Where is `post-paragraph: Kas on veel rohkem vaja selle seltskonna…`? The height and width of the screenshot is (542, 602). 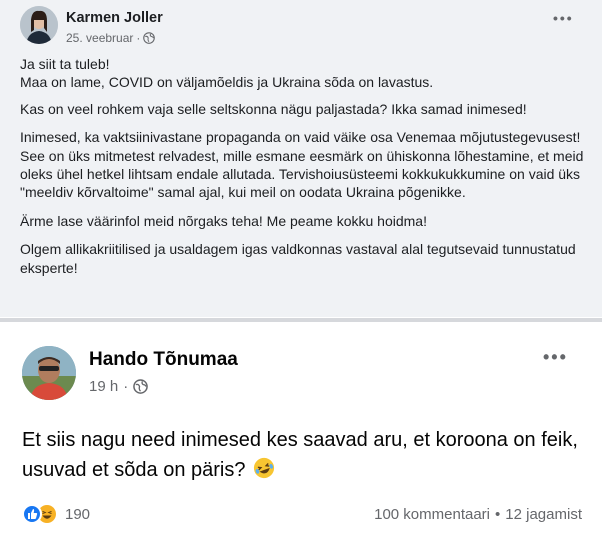 post-paragraph: Kas on veel rohkem vaja selle seltskonna… is located at coordinates (273, 108).